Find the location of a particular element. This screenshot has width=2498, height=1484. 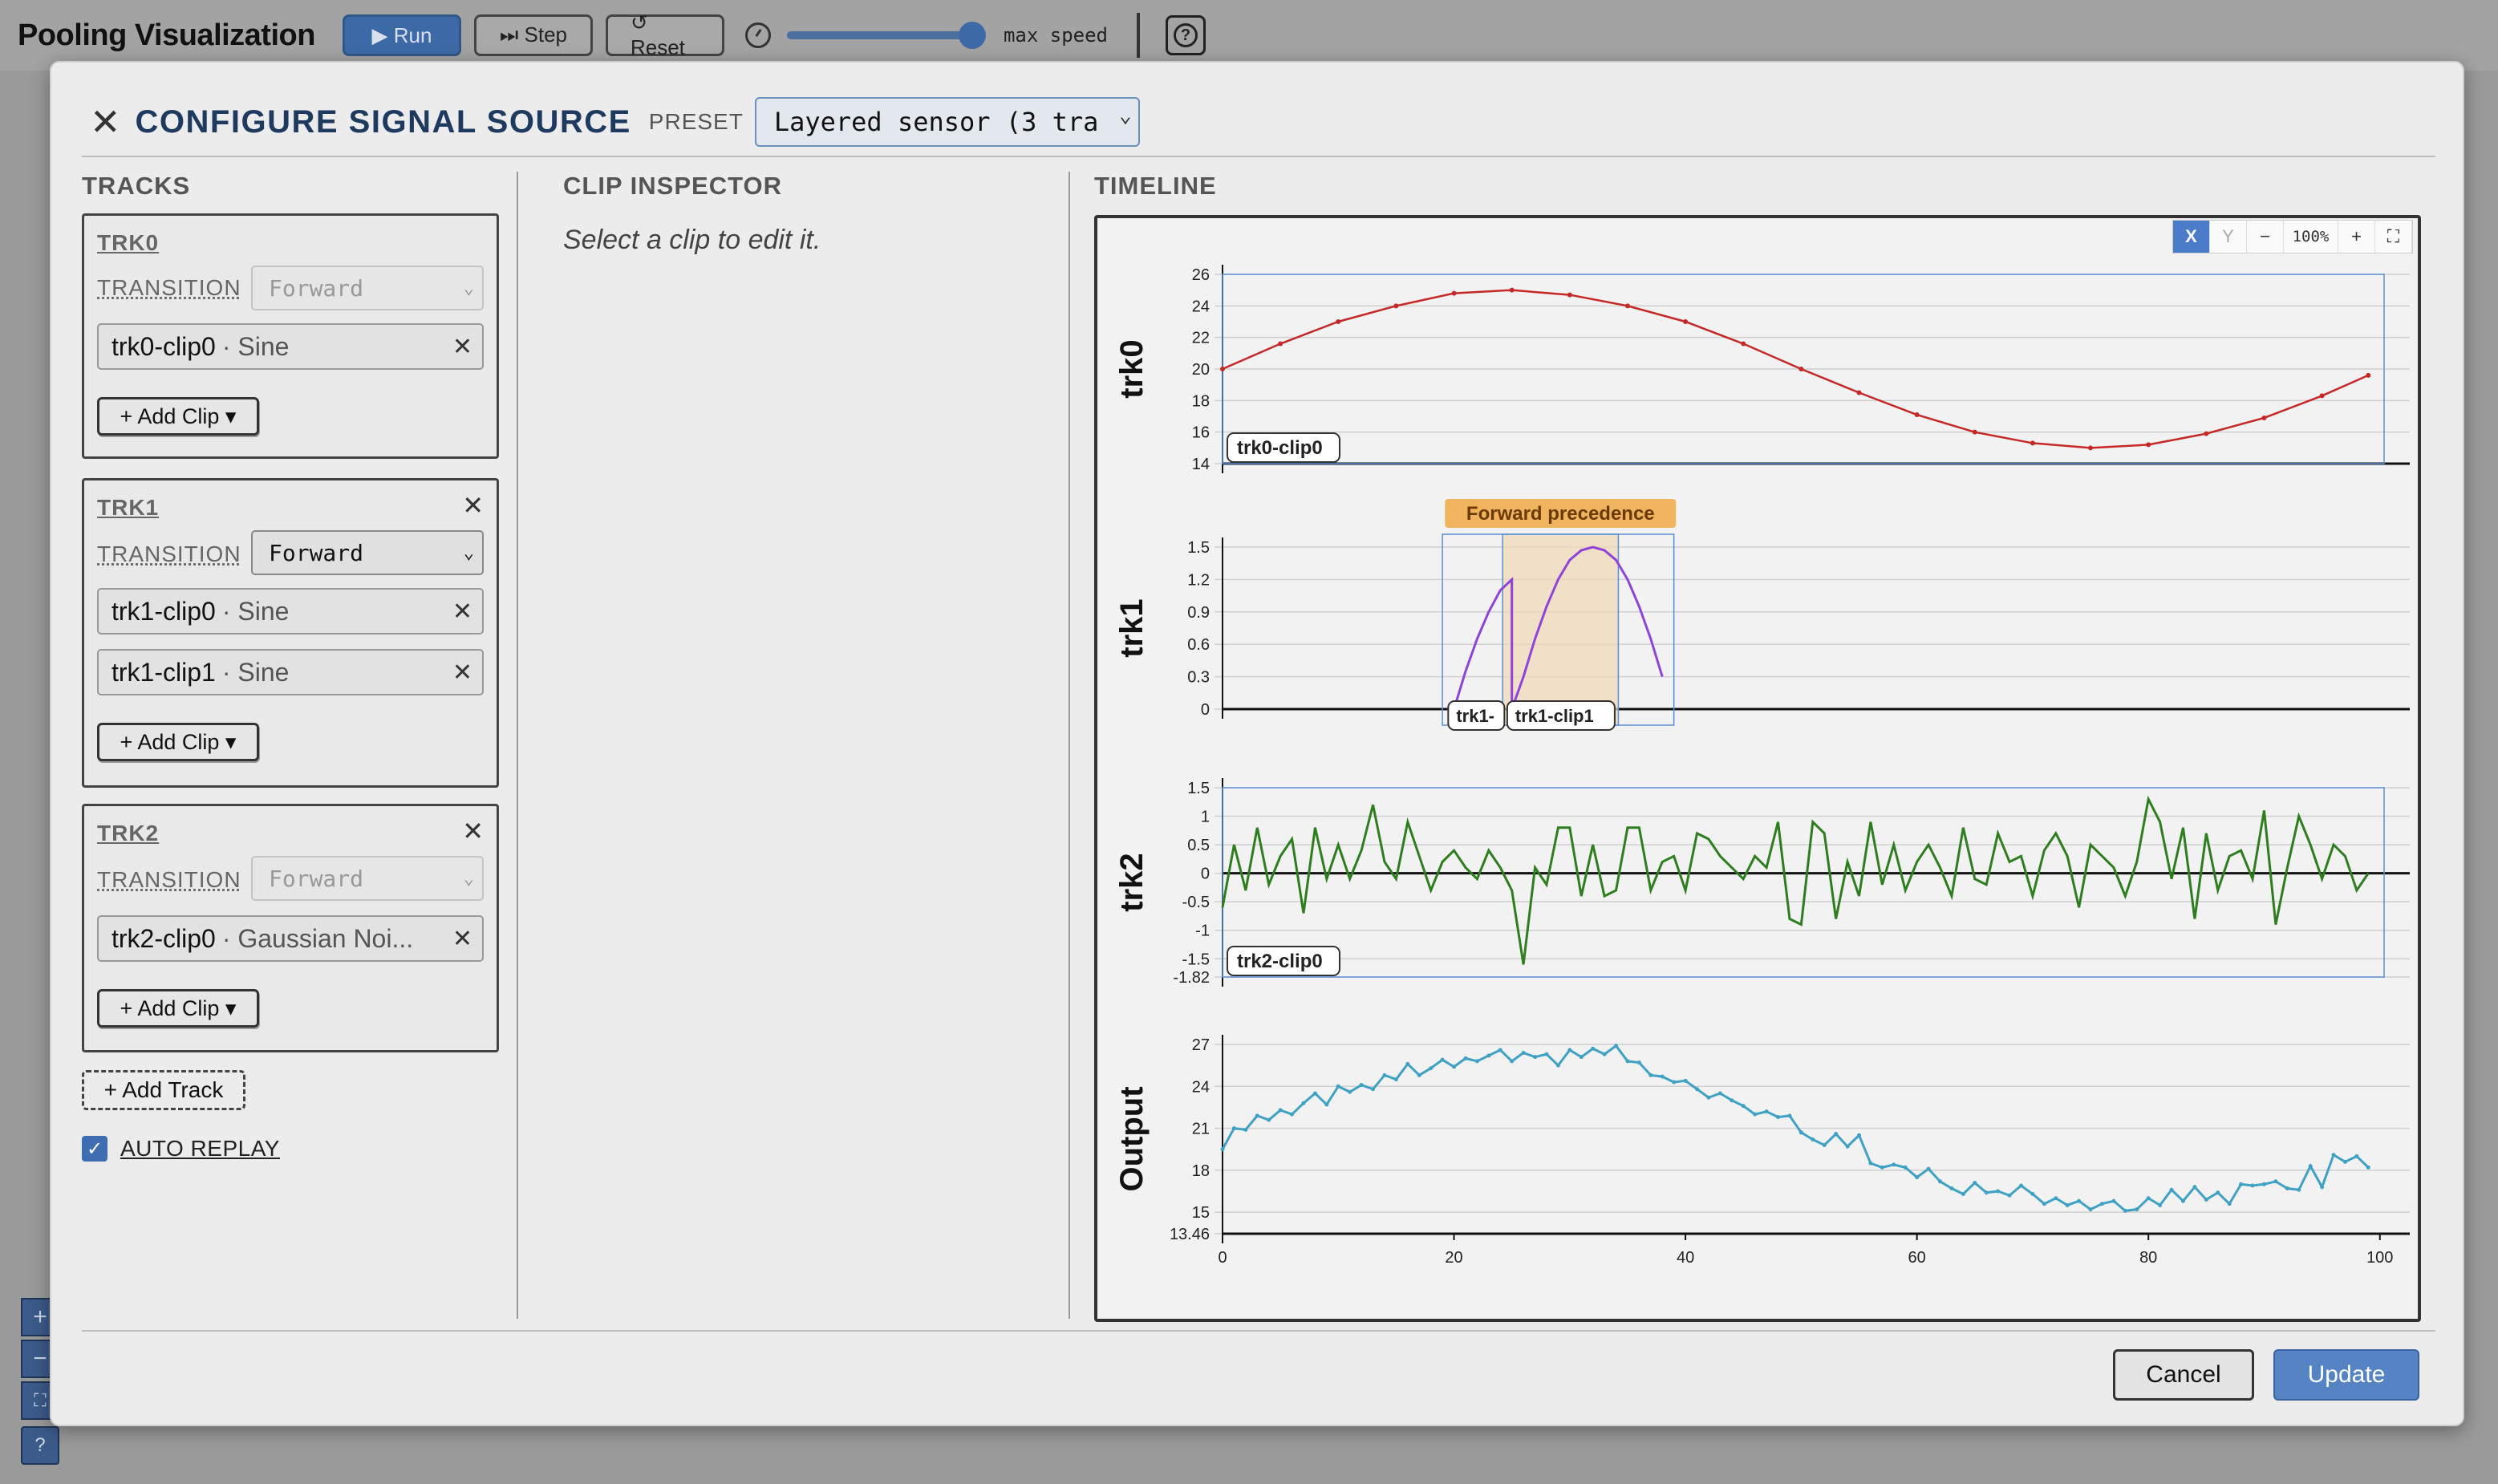

reset-button: ↺ Reset is located at coordinates (664, 34).